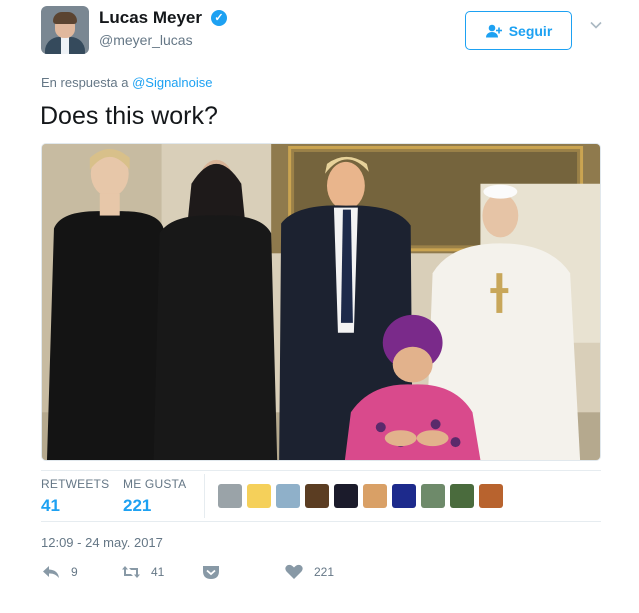 This screenshot has height=613, width=639. What do you see at coordinates (172, 82) in the screenshot?
I see `reply-mention-link: @Signalnoise` at bounding box center [172, 82].